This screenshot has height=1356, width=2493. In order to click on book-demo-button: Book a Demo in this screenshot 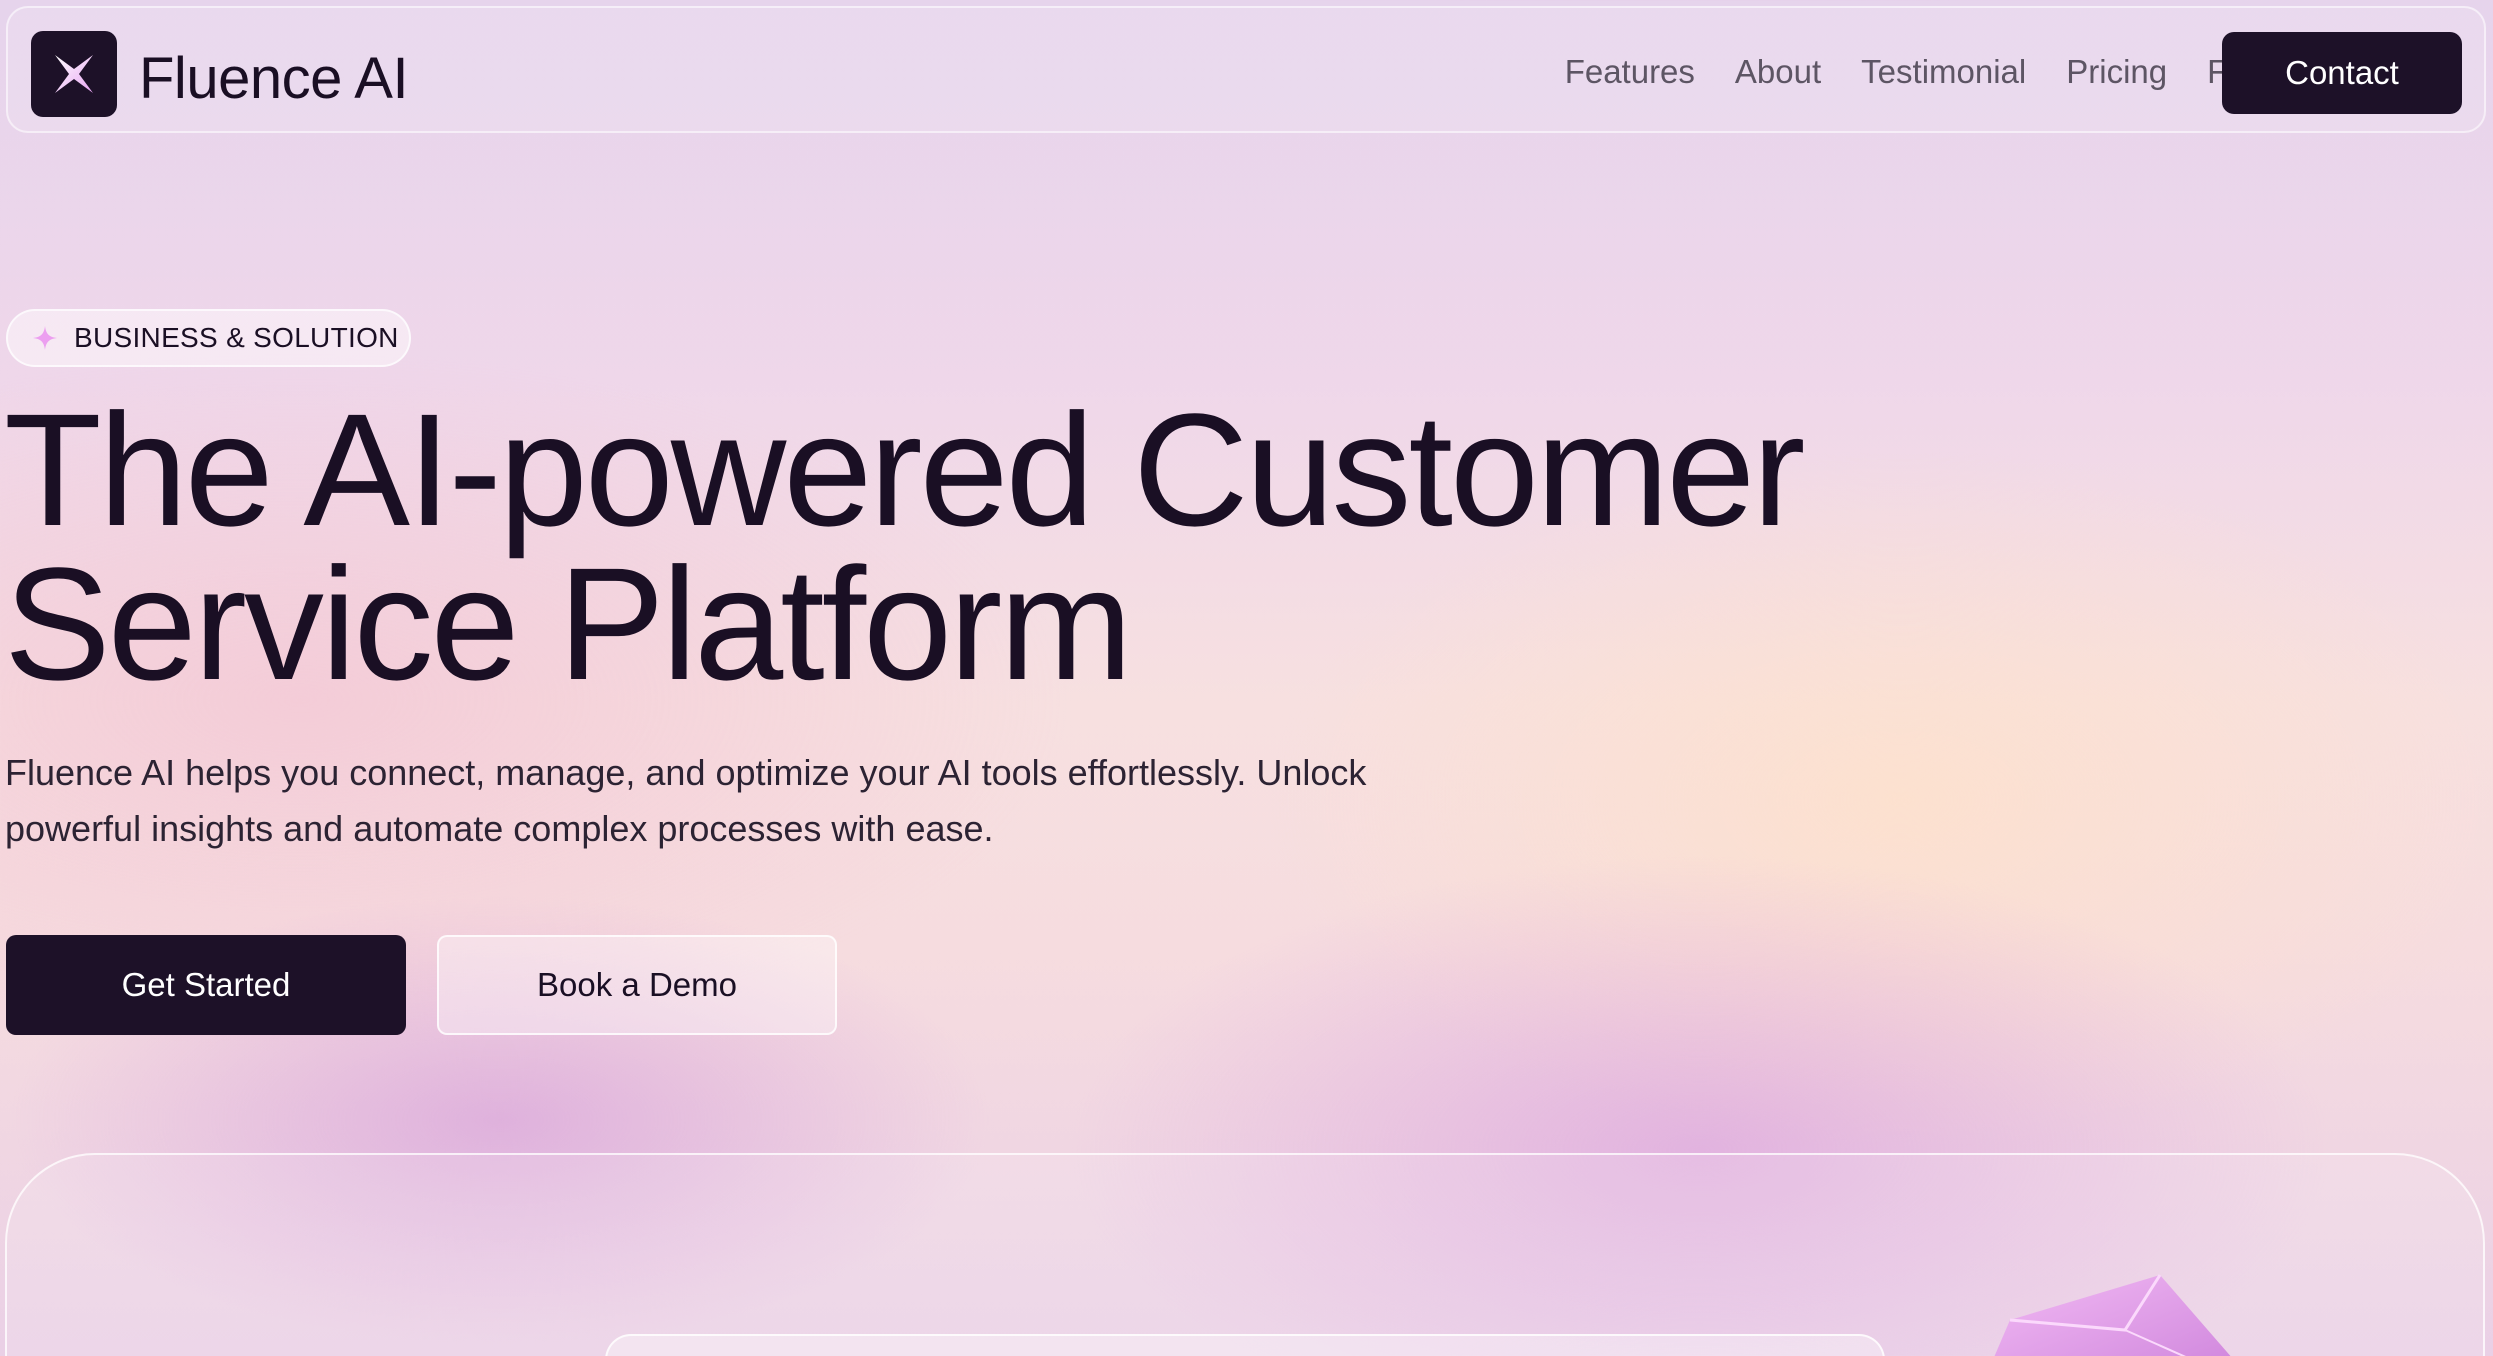, I will do `click(637, 985)`.